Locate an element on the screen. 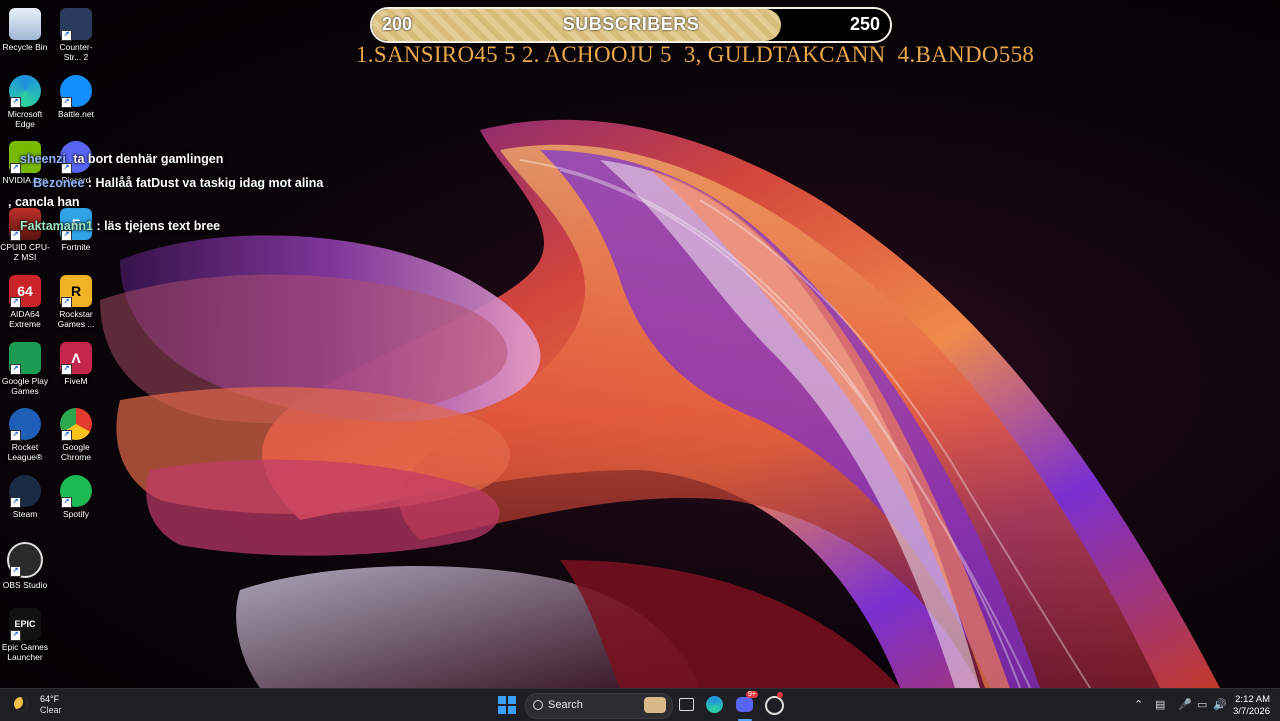 This screenshot has height=721, width=1280. subscriber-goal-widget: 200 SUBSCRIBERS 250 is located at coordinates (631, 25).